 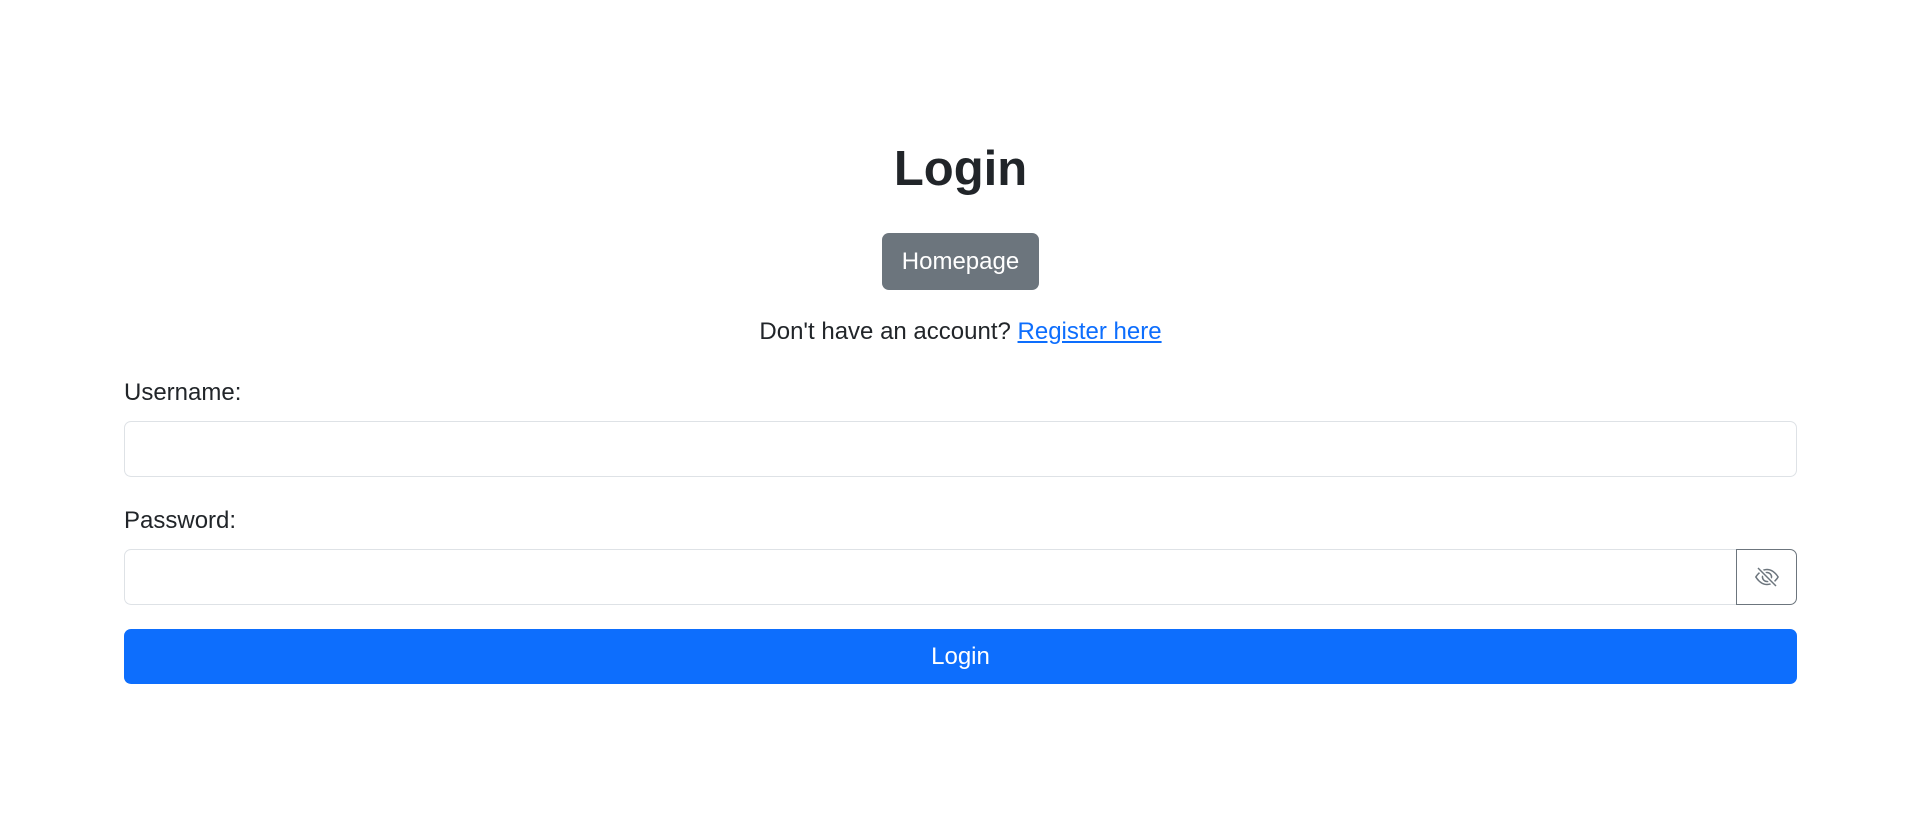 I want to click on homepage-button: Homepage, so click(x=960, y=261).